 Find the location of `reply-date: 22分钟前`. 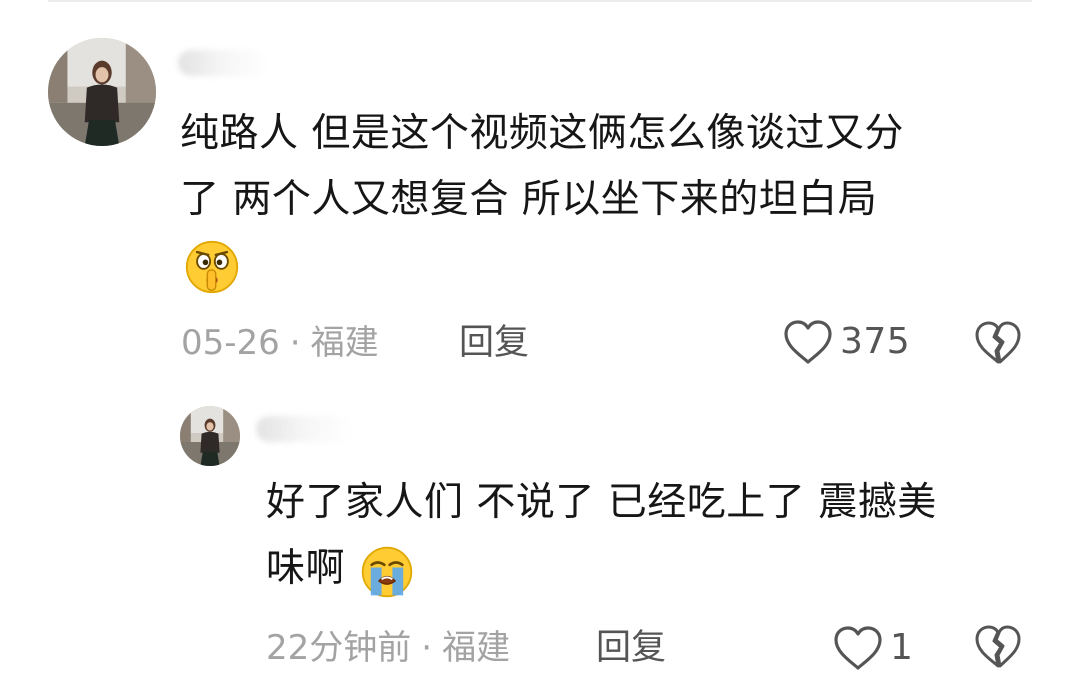

reply-date: 22分钟前 is located at coordinates (339, 648).